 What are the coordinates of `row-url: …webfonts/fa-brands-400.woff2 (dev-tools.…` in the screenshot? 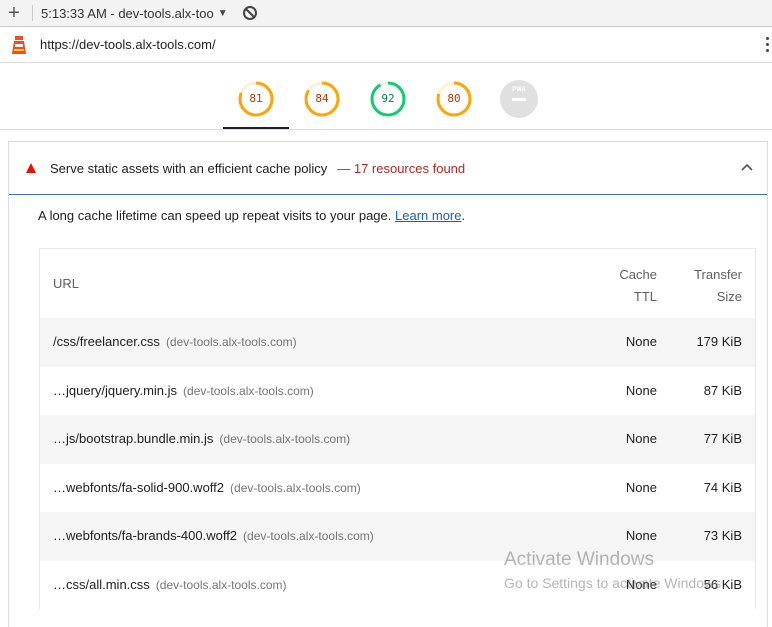 It's located at (213, 535).